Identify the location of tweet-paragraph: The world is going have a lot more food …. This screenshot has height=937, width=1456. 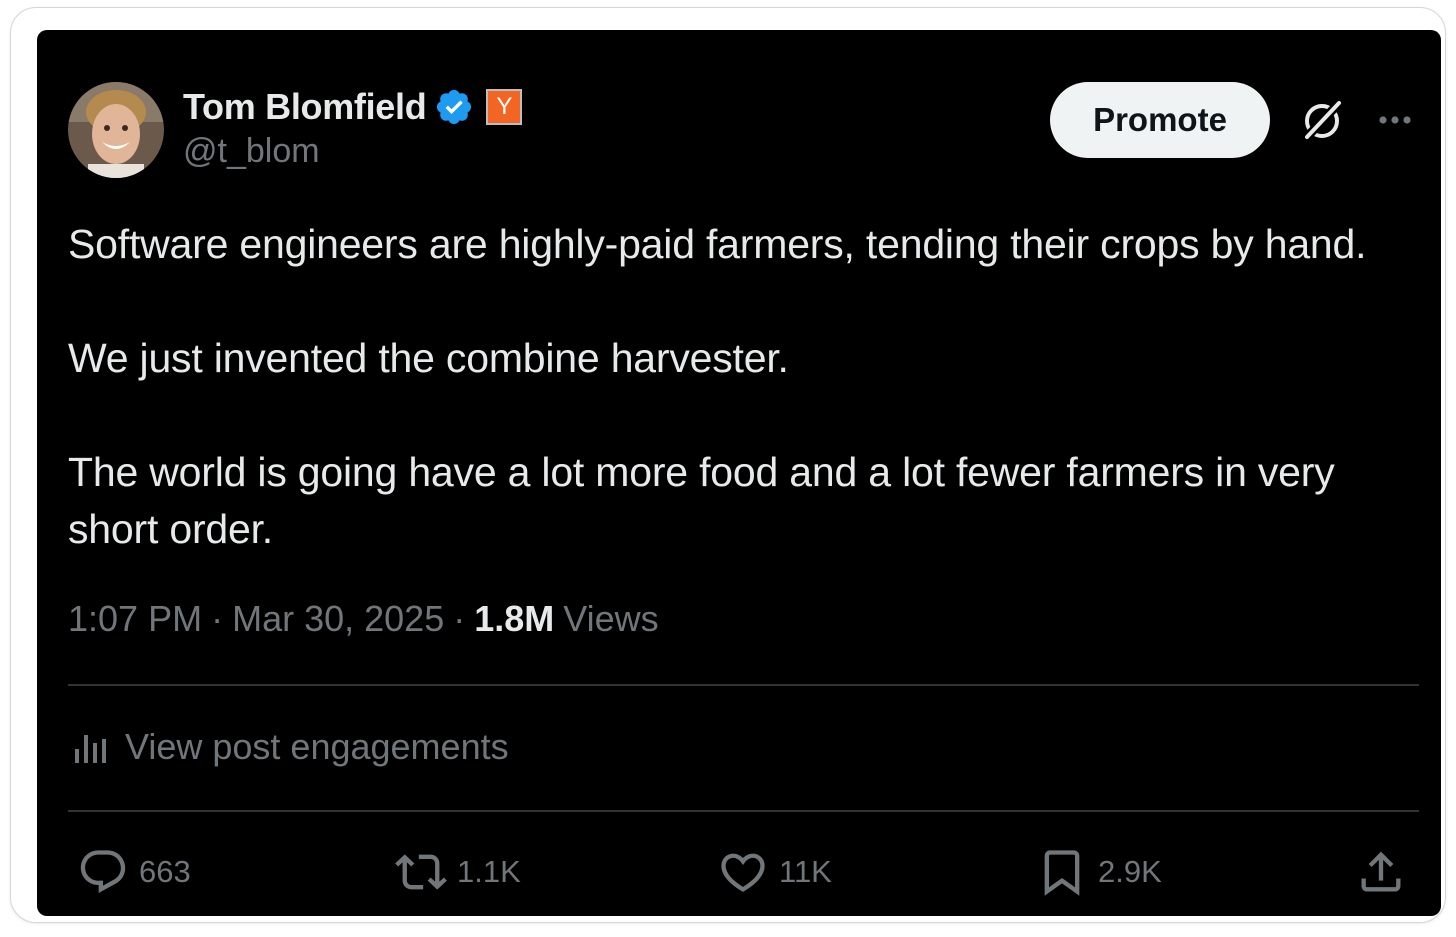
(701, 500).